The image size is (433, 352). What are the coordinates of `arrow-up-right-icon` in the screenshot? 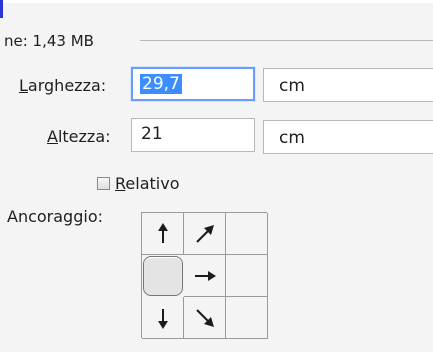 It's located at (204, 233).